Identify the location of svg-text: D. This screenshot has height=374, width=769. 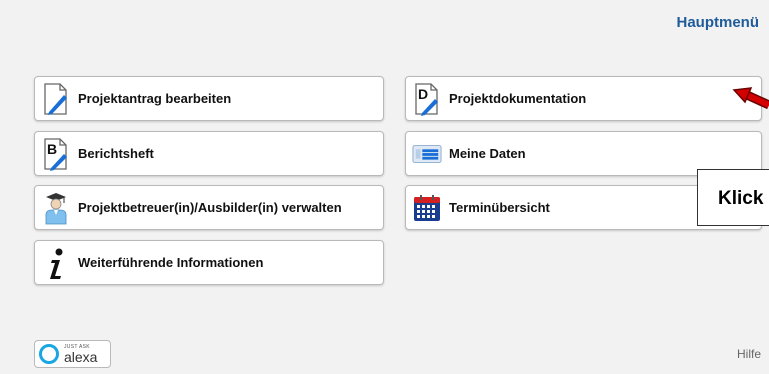
(423, 94).